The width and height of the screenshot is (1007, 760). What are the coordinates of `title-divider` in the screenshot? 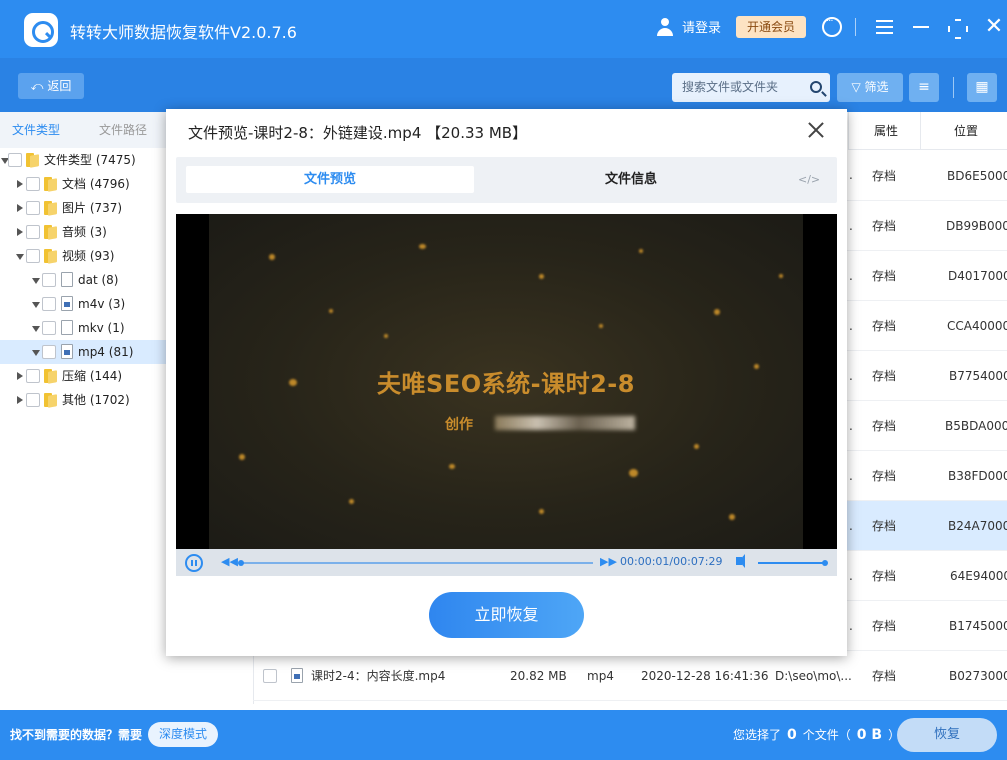 It's located at (855, 27).